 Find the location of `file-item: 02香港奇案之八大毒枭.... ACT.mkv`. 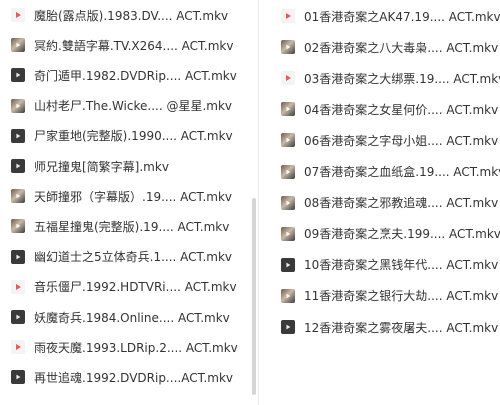

file-item: 02香港奇案之八大毒枭.... ACT.mkv is located at coordinates (384, 47).